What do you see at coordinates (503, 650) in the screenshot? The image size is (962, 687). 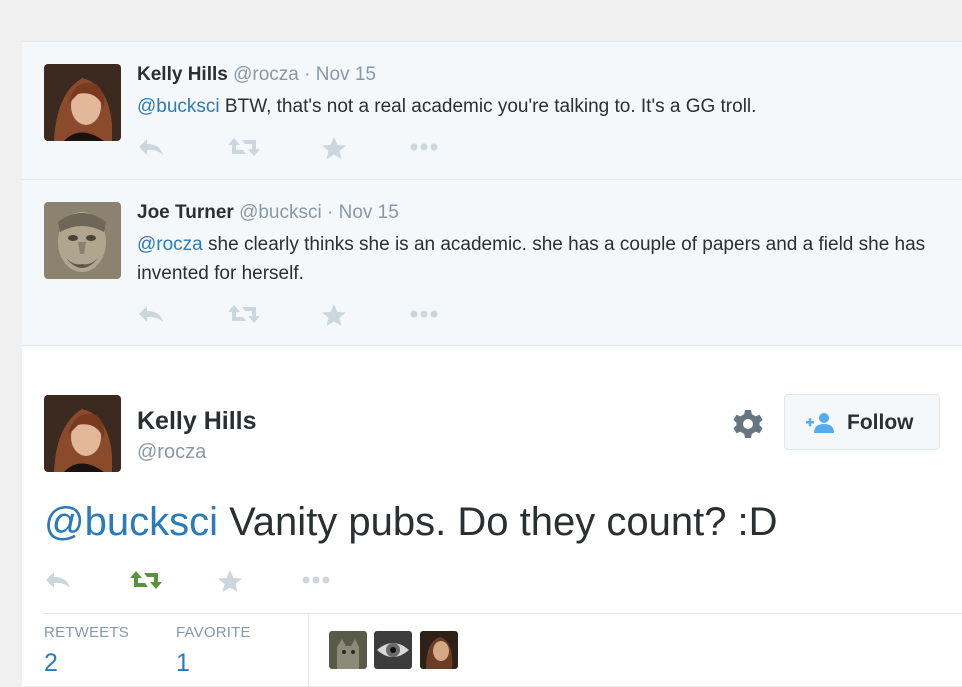 I see `tweet-stats: RETWEETS 2 FAVORITE 1` at bounding box center [503, 650].